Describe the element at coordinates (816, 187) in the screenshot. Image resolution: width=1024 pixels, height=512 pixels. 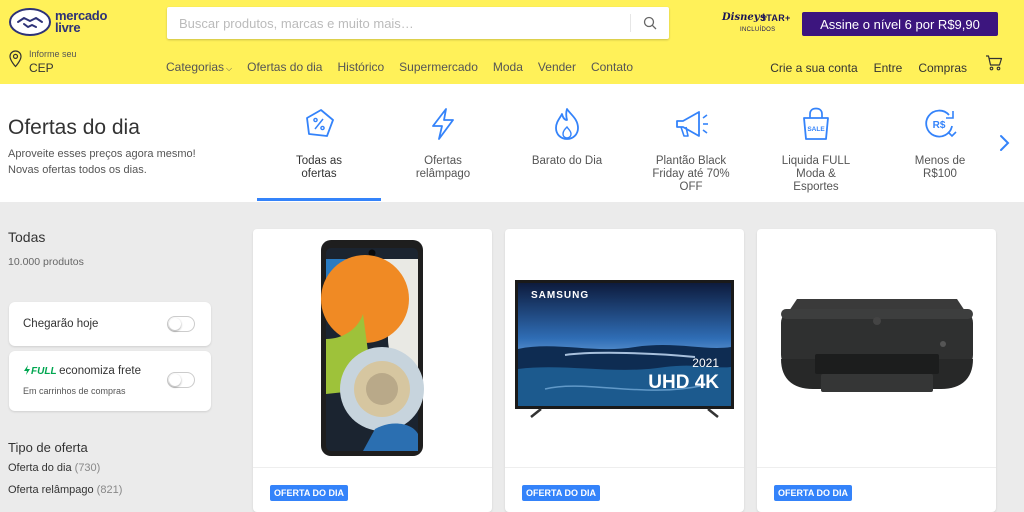
I see `label-line: Esportes` at that location.